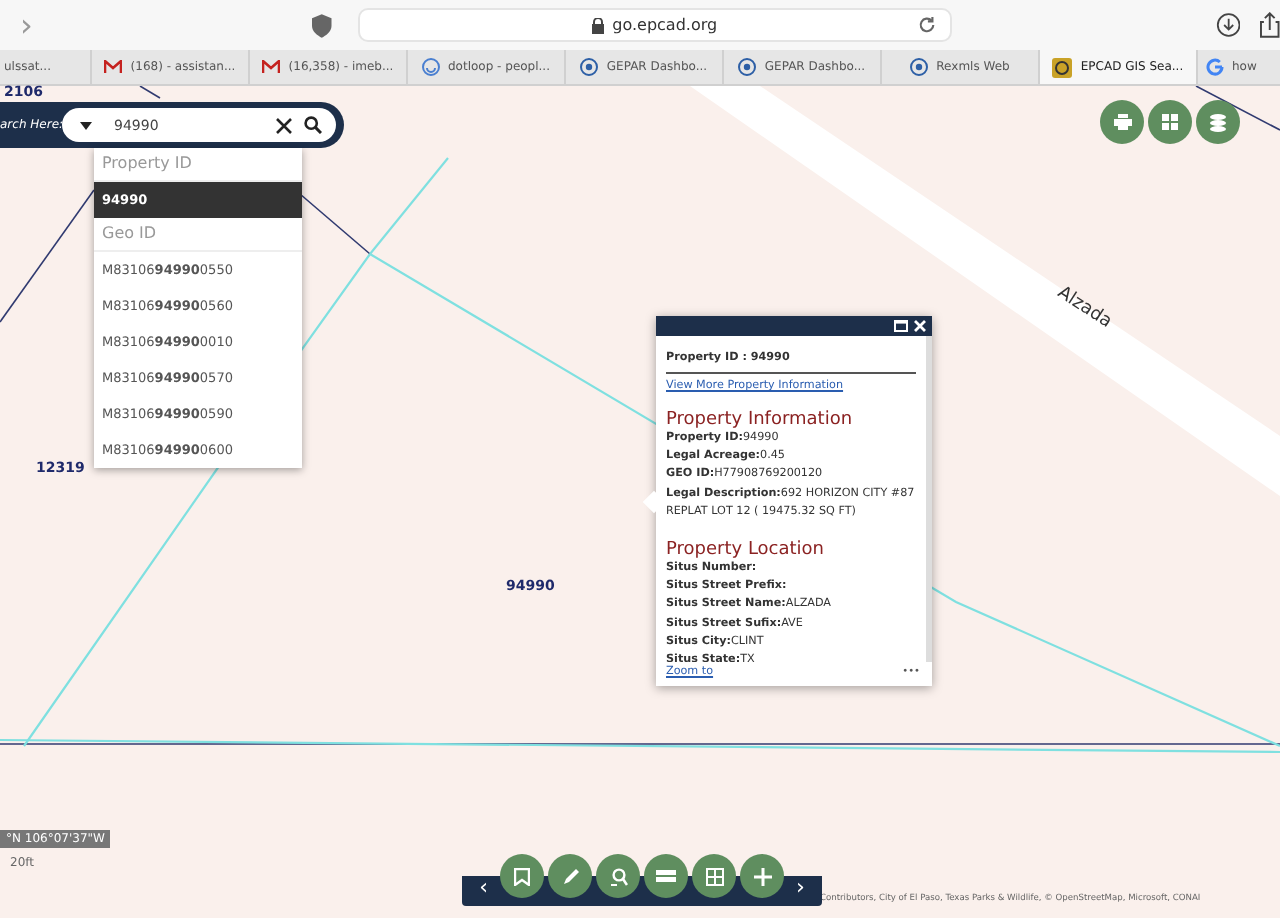 The height and width of the screenshot is (918, 1280). I want to click on layers-icon, so click(1218, 122).